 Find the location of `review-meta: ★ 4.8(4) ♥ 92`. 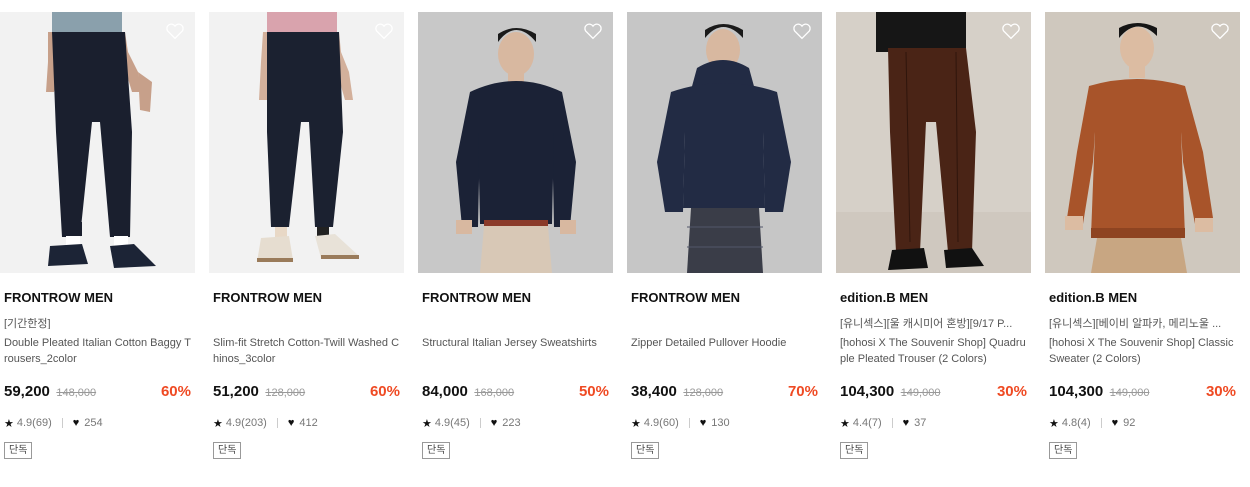

review-meta: ★ 4.8(4) ♥ 92 is located at coordinates (1142, 423).